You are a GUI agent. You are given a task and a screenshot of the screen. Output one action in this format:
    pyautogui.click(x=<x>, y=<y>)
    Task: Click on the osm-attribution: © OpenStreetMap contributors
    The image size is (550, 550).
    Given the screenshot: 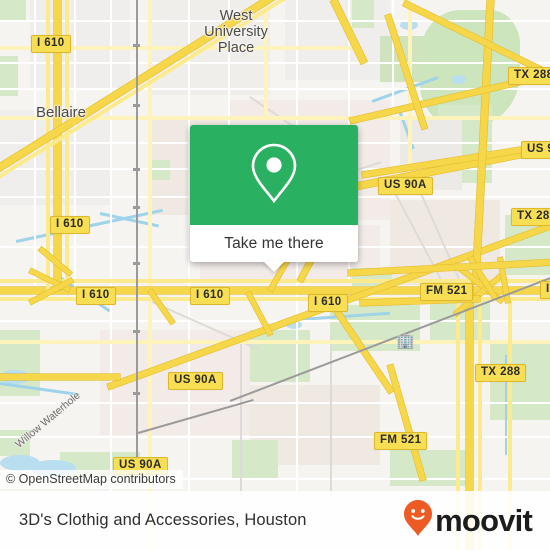 What is the action you would take?
    pyautogui.click(x=91, y=479)
    